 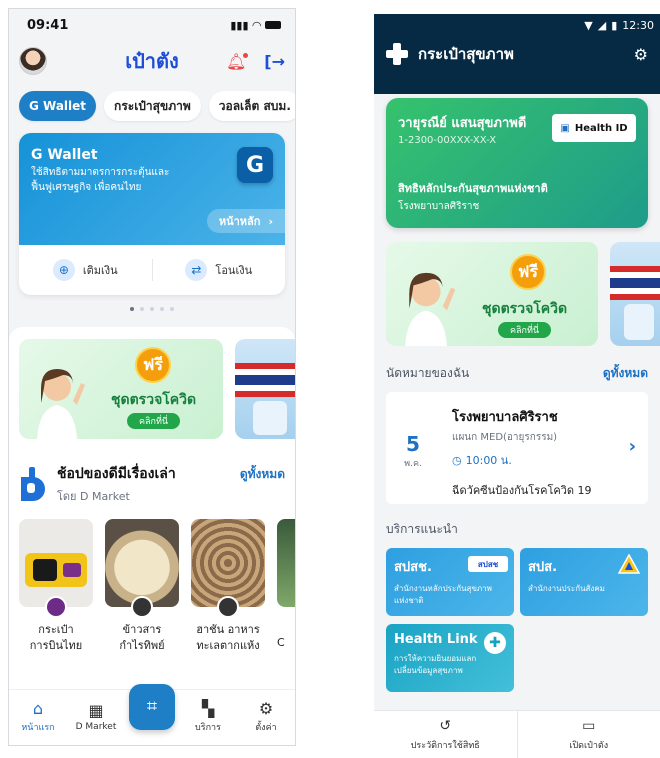 What do you see at coordinates (38, 708) in the screenshot?
I see `home-icon: ⌂` at bounding box center [38, 708].